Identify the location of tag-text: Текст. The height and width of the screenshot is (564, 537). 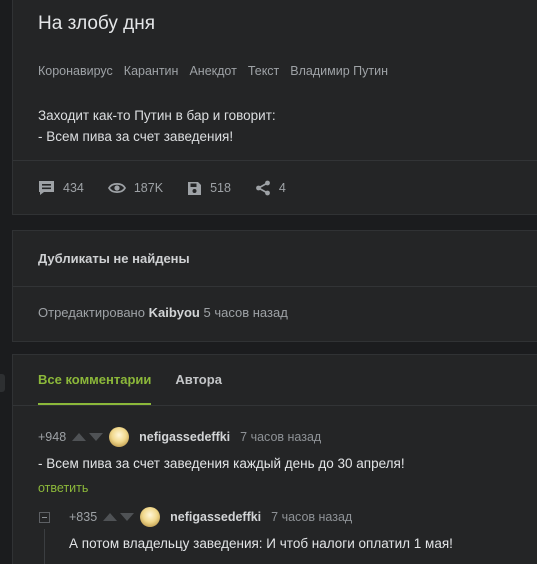
(263, 71).